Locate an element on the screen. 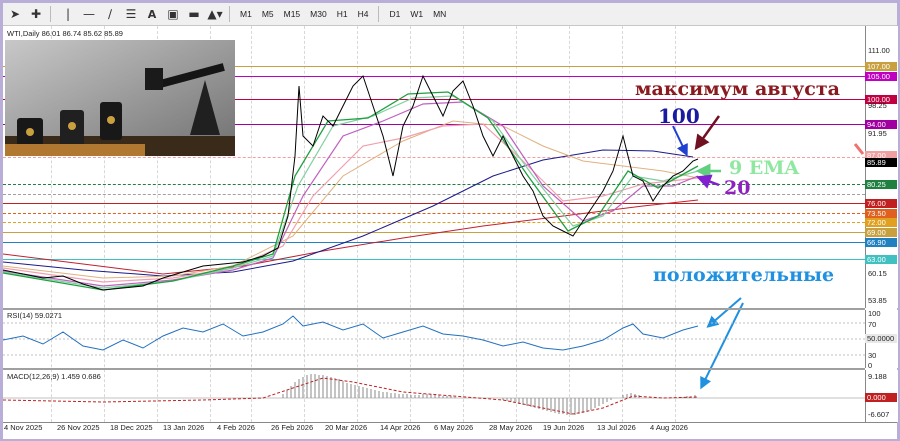 The height and width of the screenshot is (441, 900). timeframe-w1: W1 is located at coordinates (416, 14).